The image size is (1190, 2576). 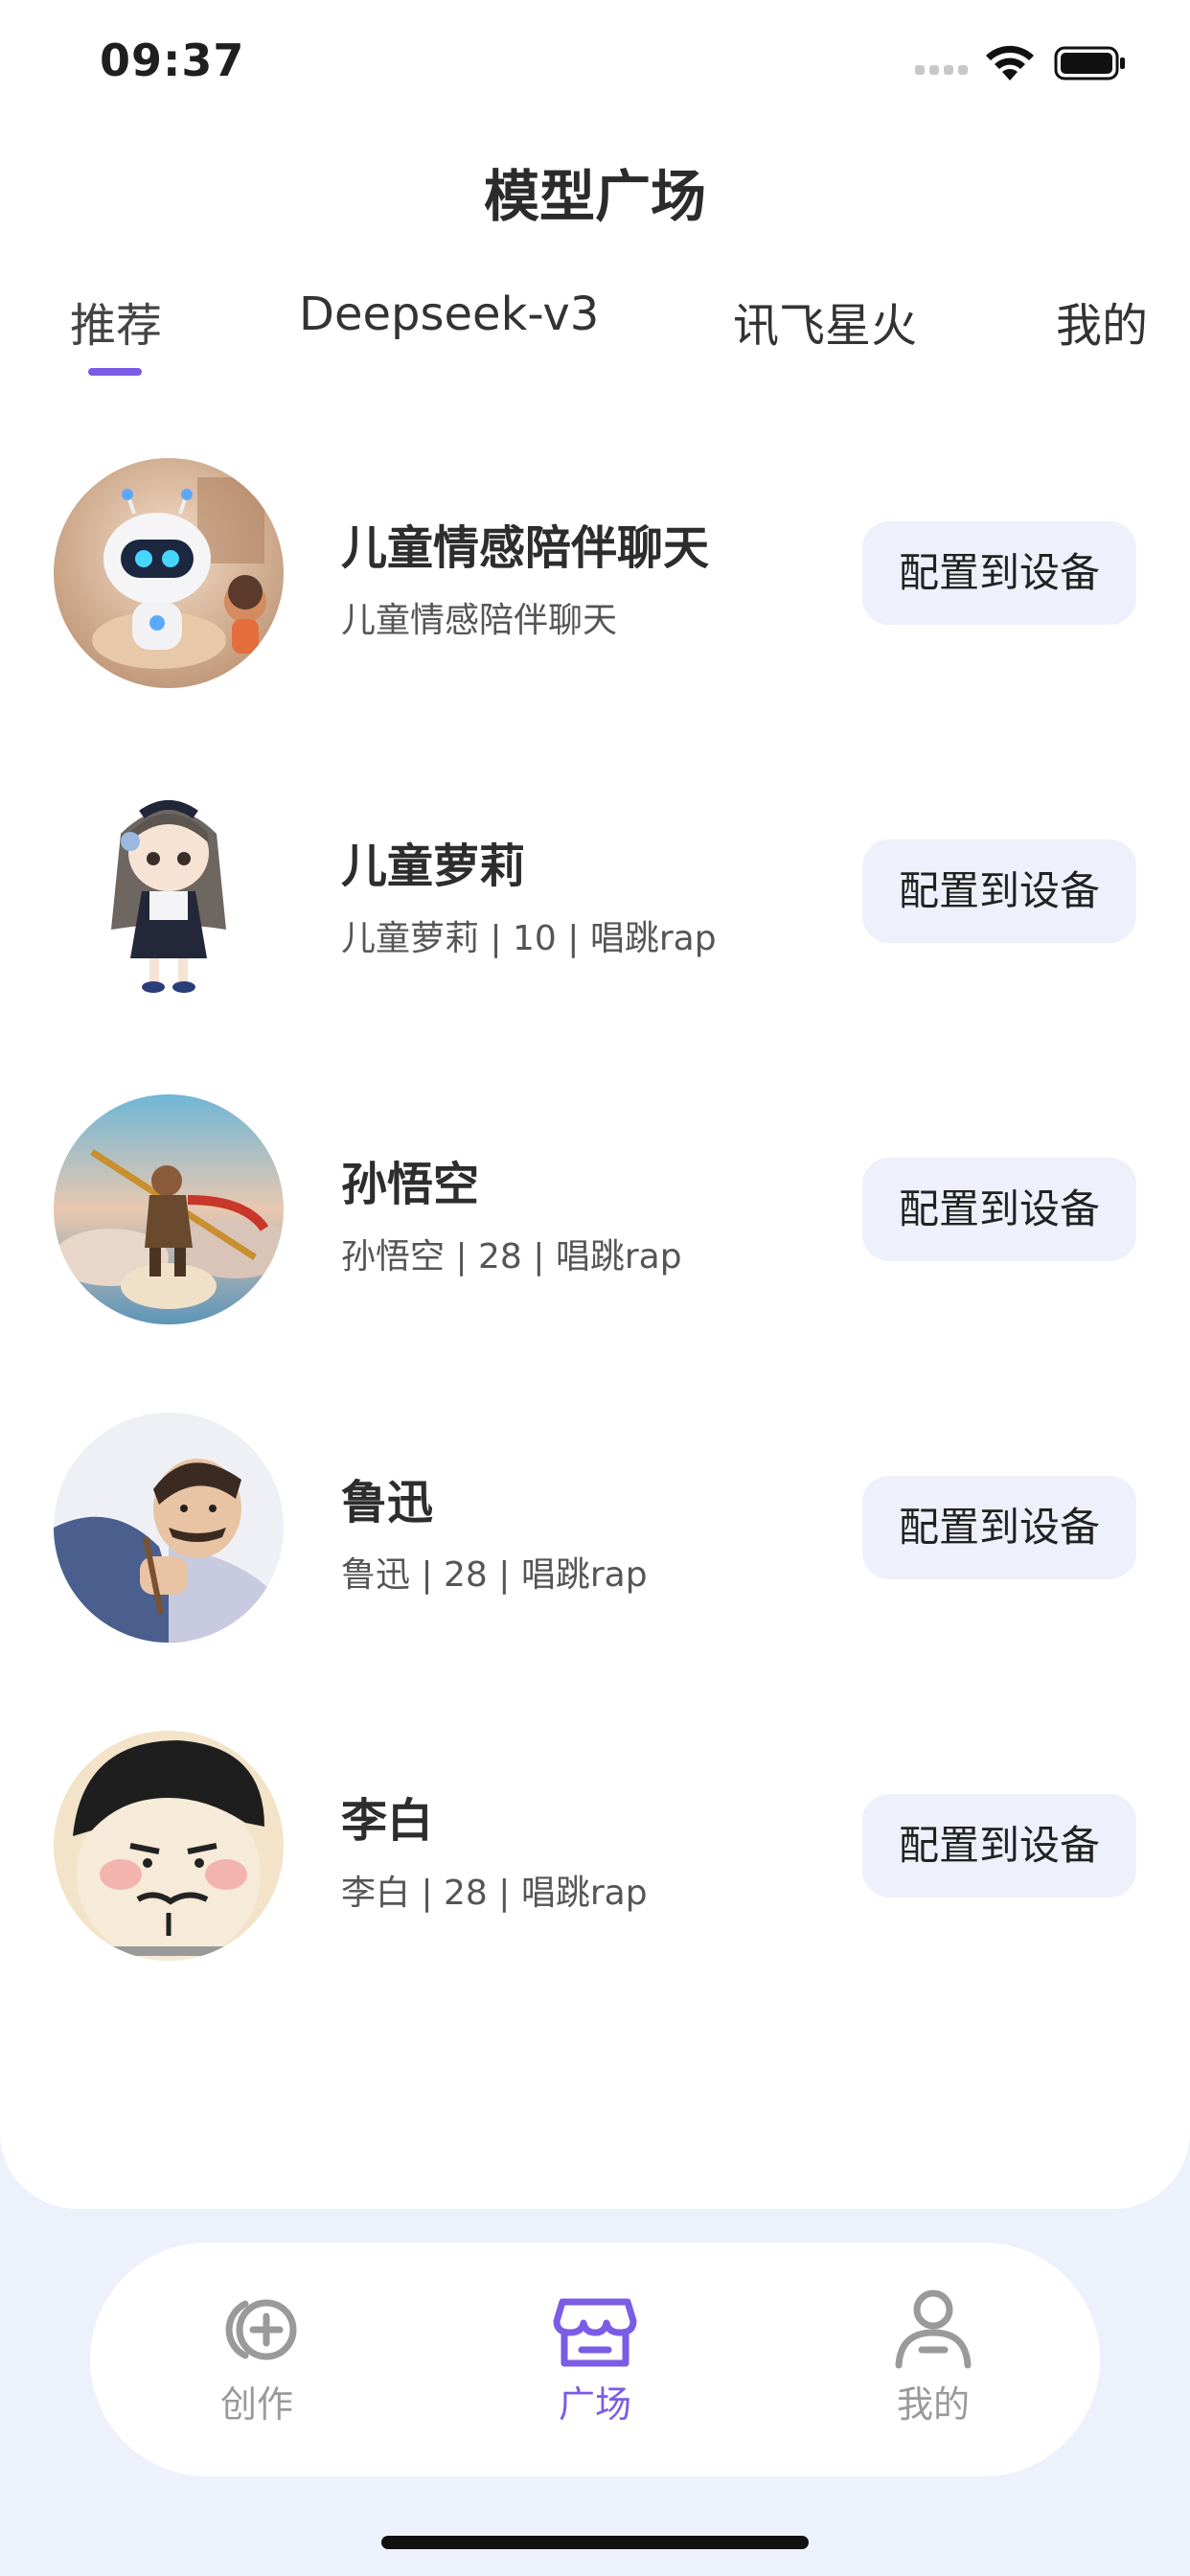 I want to click on battery-icon, so click(x=1090, y=63).